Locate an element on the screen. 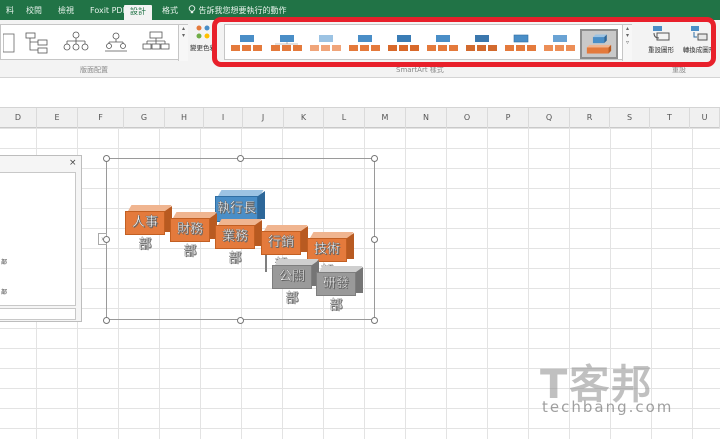 This screenshot has width=720, height=439. column-header: K is located at coordinates (304, 118).